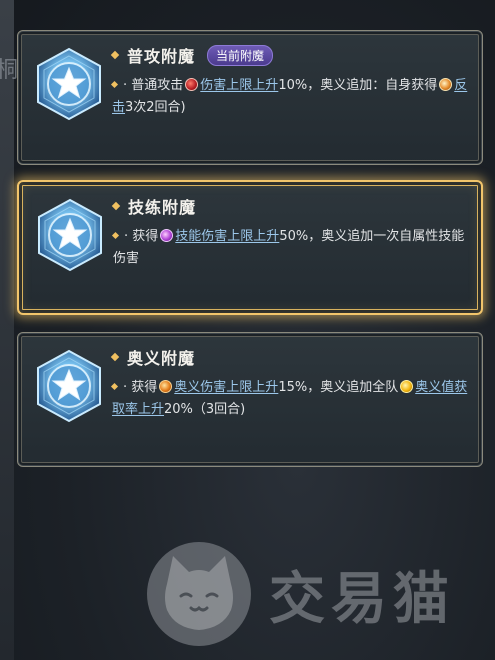 Image resolution: width=495 pixels, height=660 pixels. I want to click on panel-title-row: 普攻附魔 当前附魔, so click(192, 55).